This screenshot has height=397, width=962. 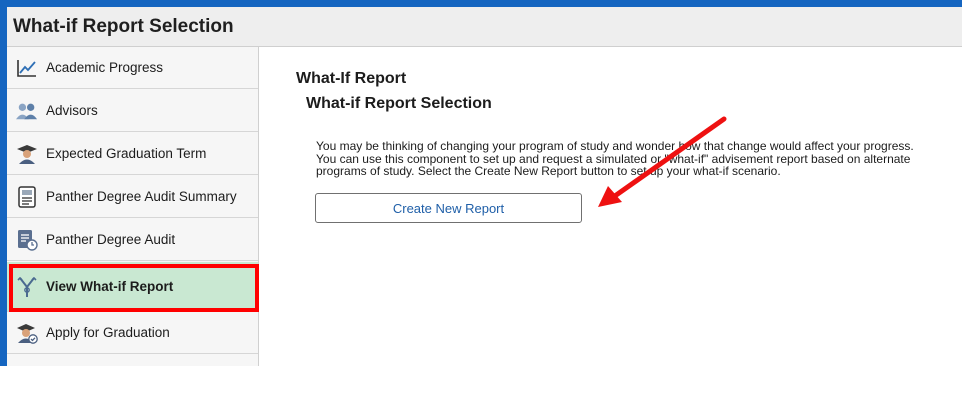 I want to click on sidebar-item-expected-graduation-term: Expected Graduation Term, so click(x=132, y=154).